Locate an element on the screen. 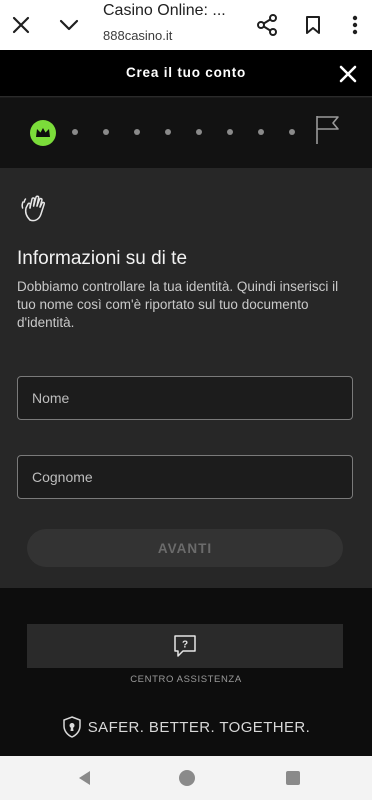  finish-flag-icon is located at coordinates (327, 130).